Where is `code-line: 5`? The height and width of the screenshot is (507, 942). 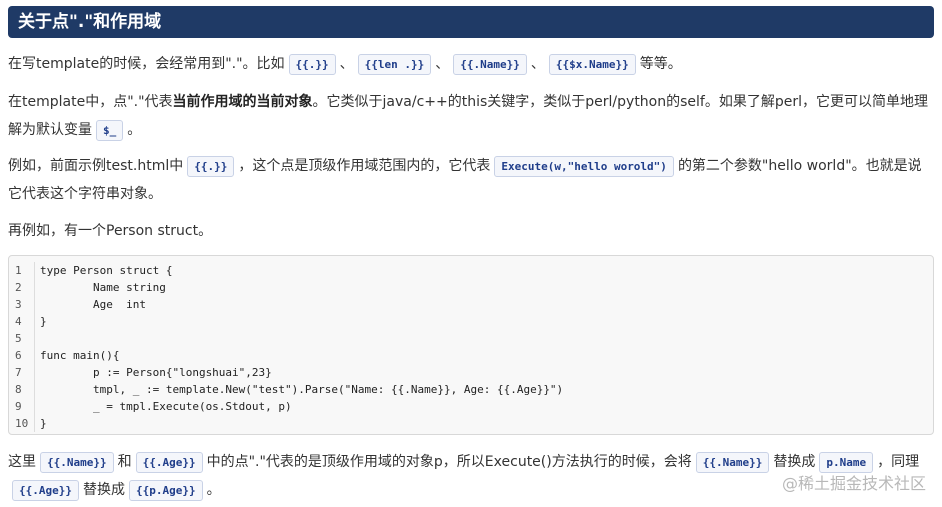
code-line: 5 is located at coordinates (471, 338).